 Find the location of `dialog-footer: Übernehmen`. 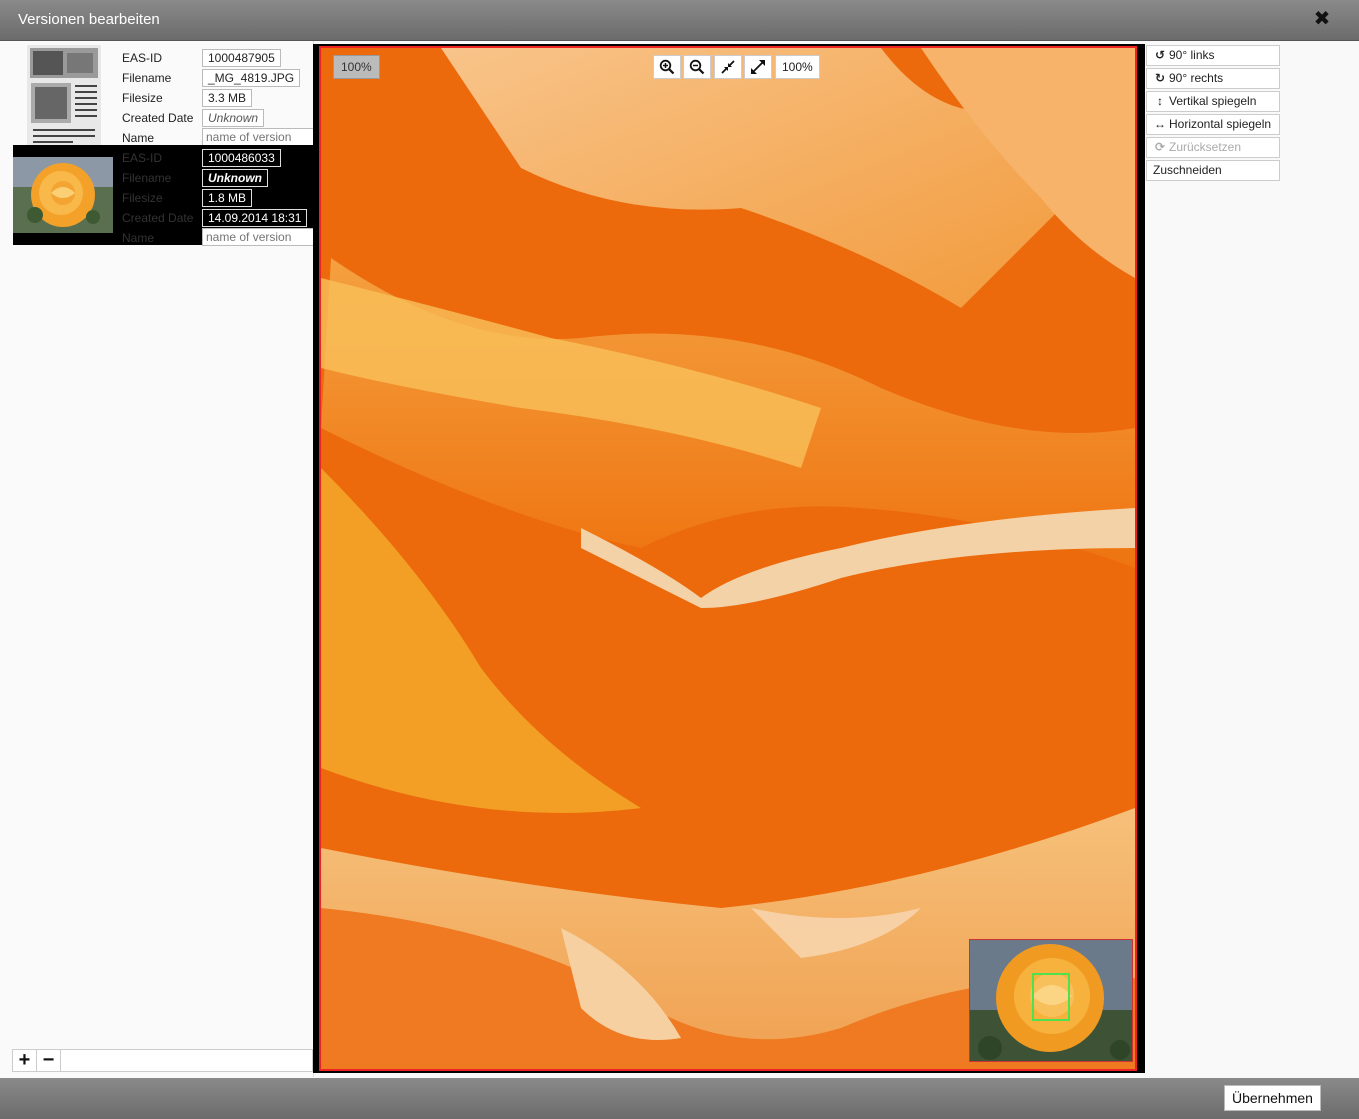

dialog-footer: Übernehmen is located at coordinates (679, 1098).